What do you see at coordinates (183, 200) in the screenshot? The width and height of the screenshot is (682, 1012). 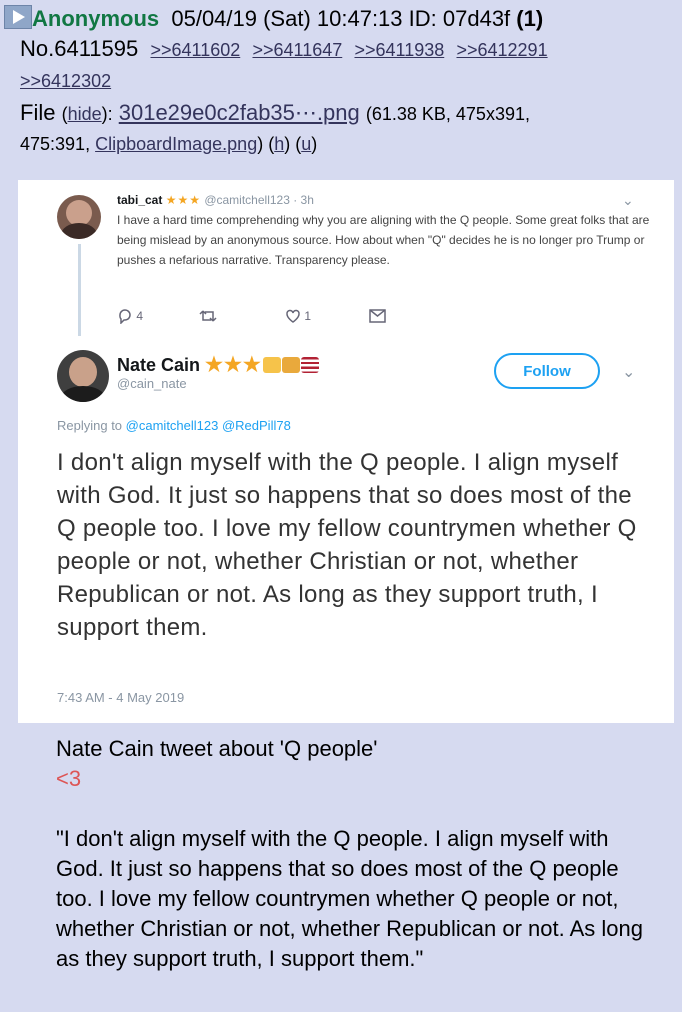 I see `tweet-1-stars: ★★★` at bounding box center [183, 200].